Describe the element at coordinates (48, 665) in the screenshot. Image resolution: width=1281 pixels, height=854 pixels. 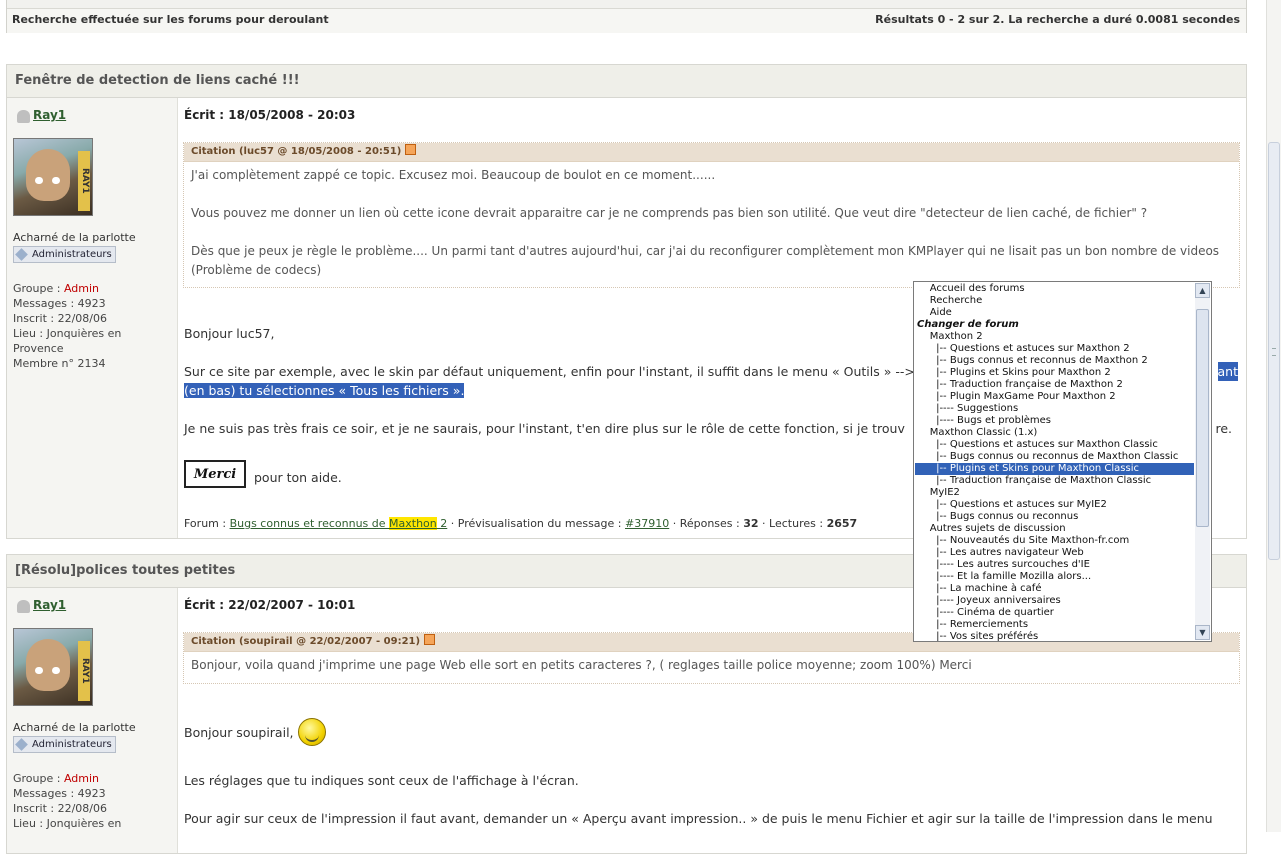
I see `avatar-face` at that location.